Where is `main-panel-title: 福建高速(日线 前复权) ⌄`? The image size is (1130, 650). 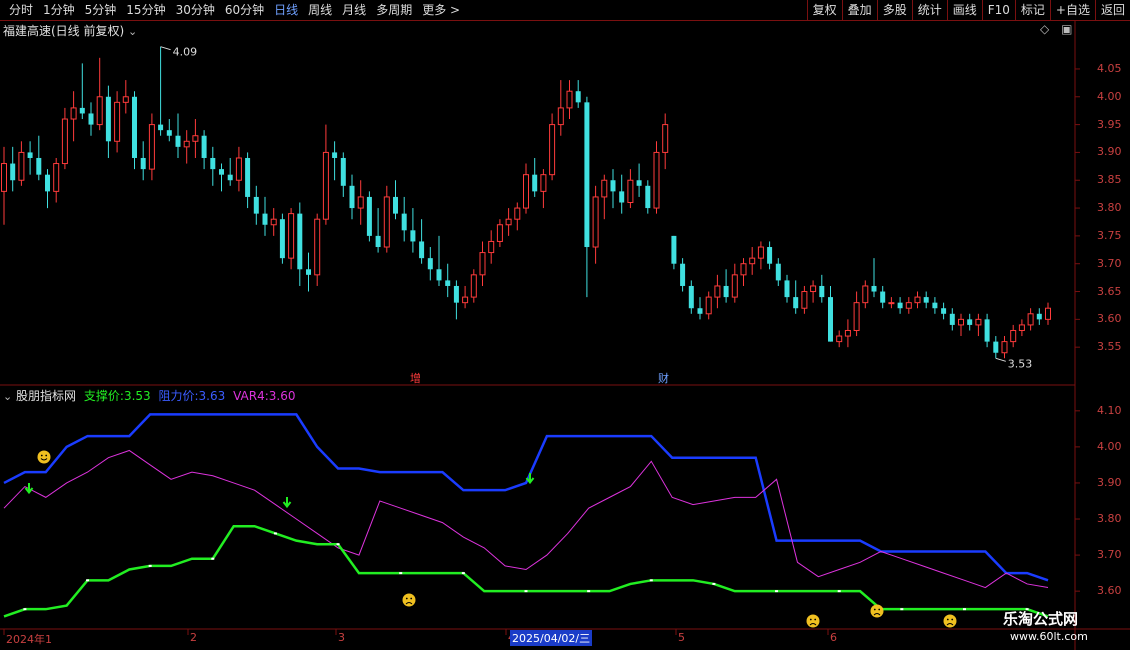 main-panel-title: 福建高速(日线 前复权) ⌄ is located at coordinates (70, 30).